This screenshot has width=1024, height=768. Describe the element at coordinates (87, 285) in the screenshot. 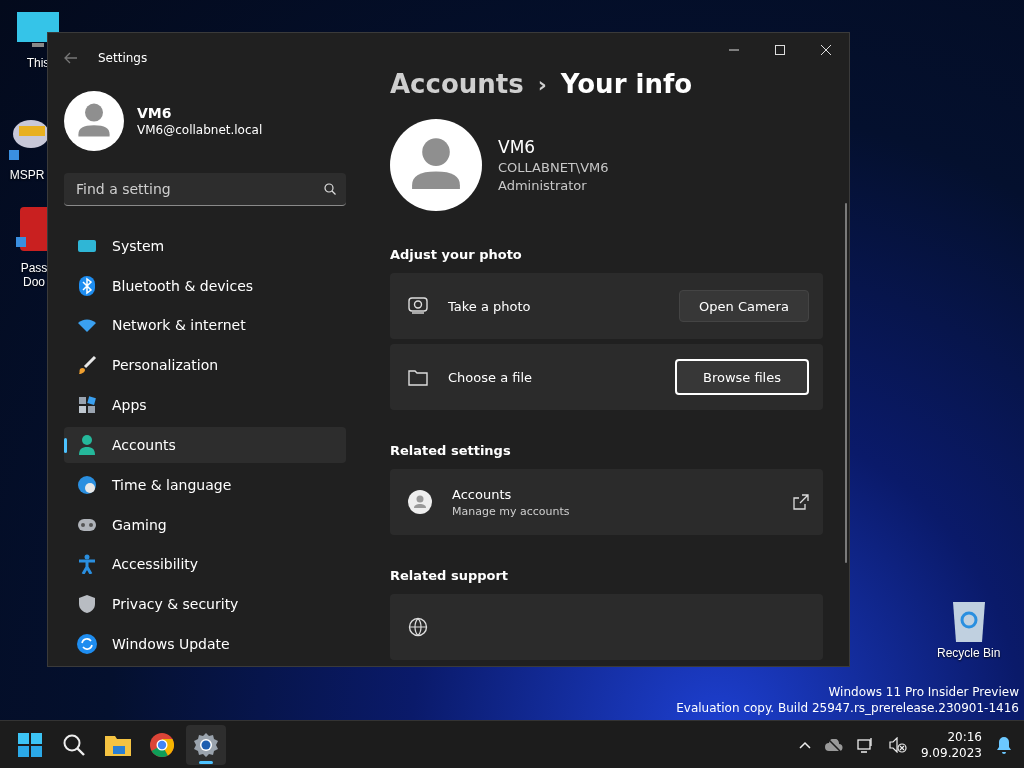

I see `bluetooth-icon` at that location.